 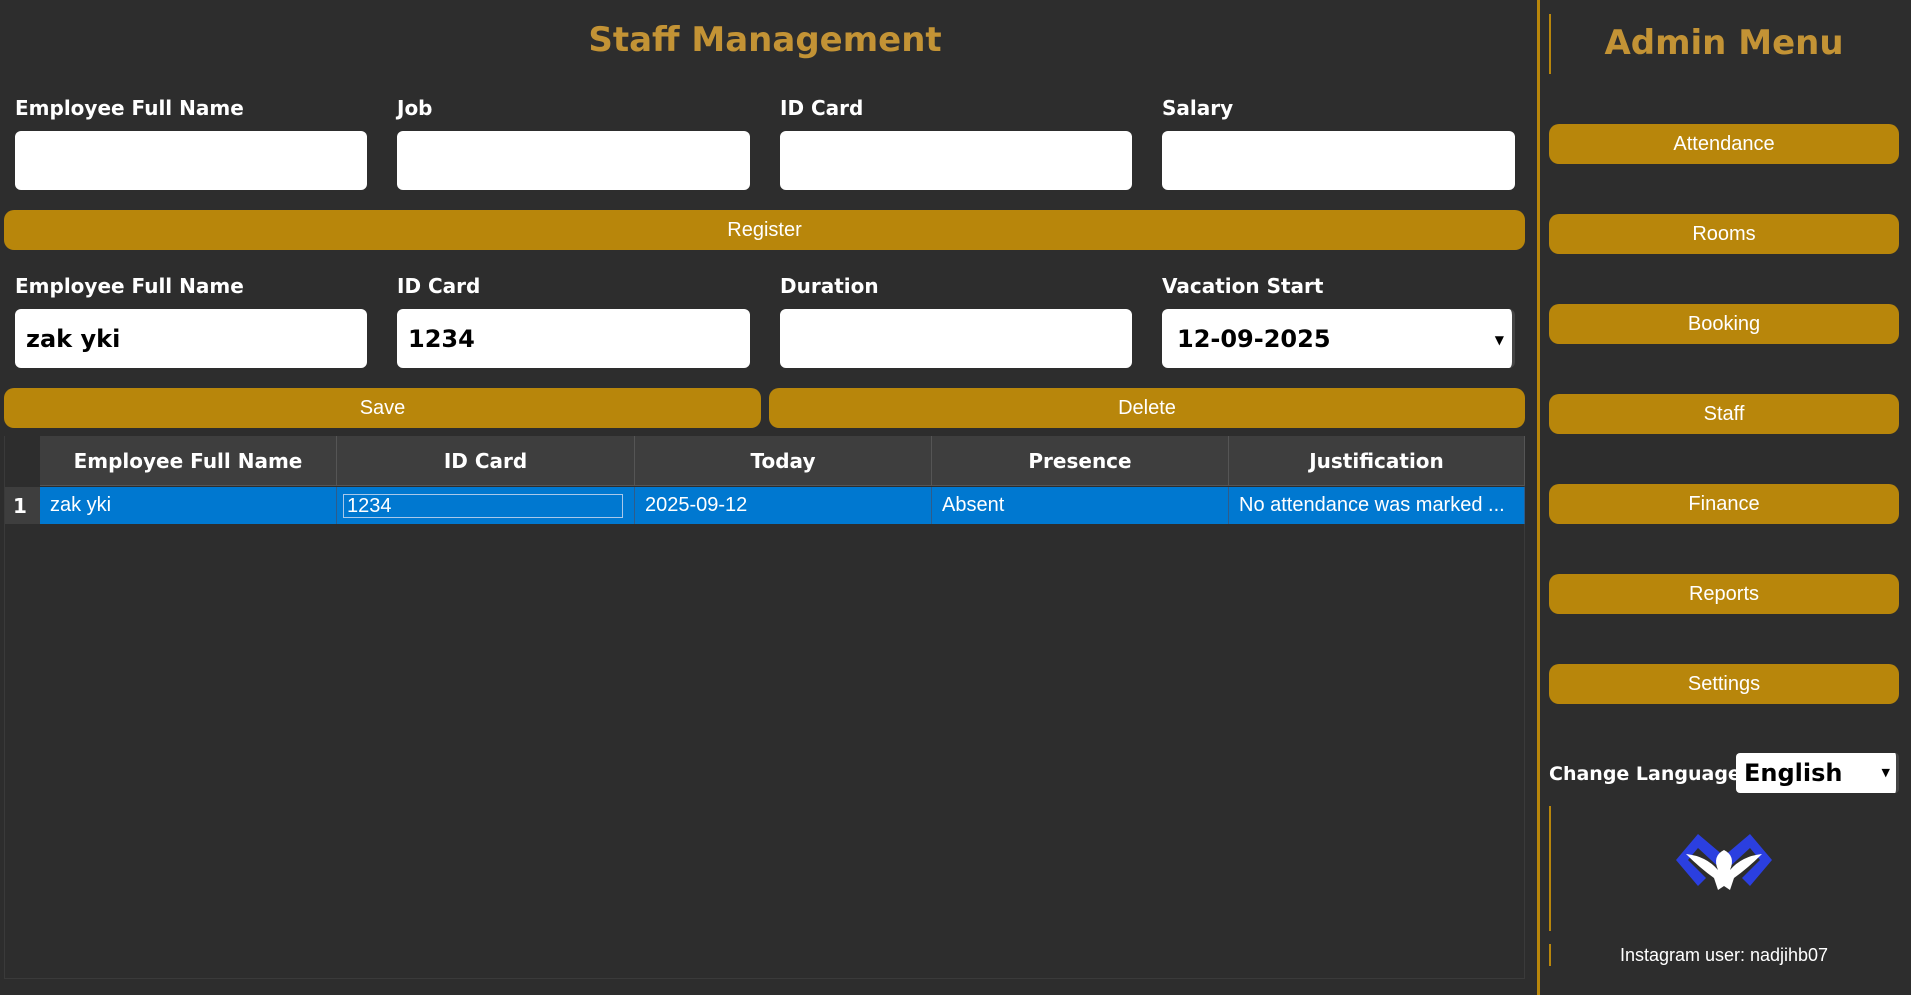 What do you see at coordinates (822, 108) in the screenshot?
I see `register-idcard-label: ID Card` at bounding box center [822, 108].